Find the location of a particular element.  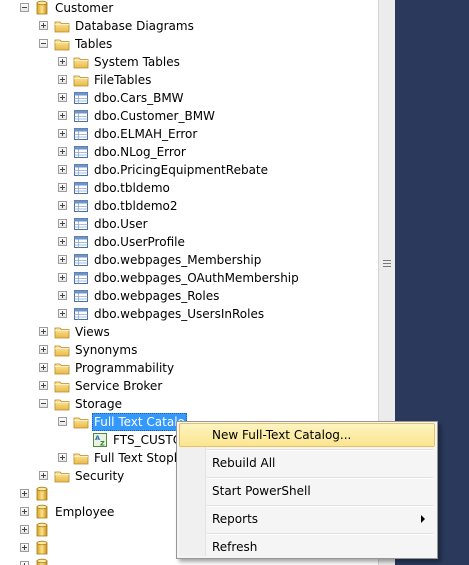

tree-node-table: dbo.tbldemo is located at coordinates (189, 188).